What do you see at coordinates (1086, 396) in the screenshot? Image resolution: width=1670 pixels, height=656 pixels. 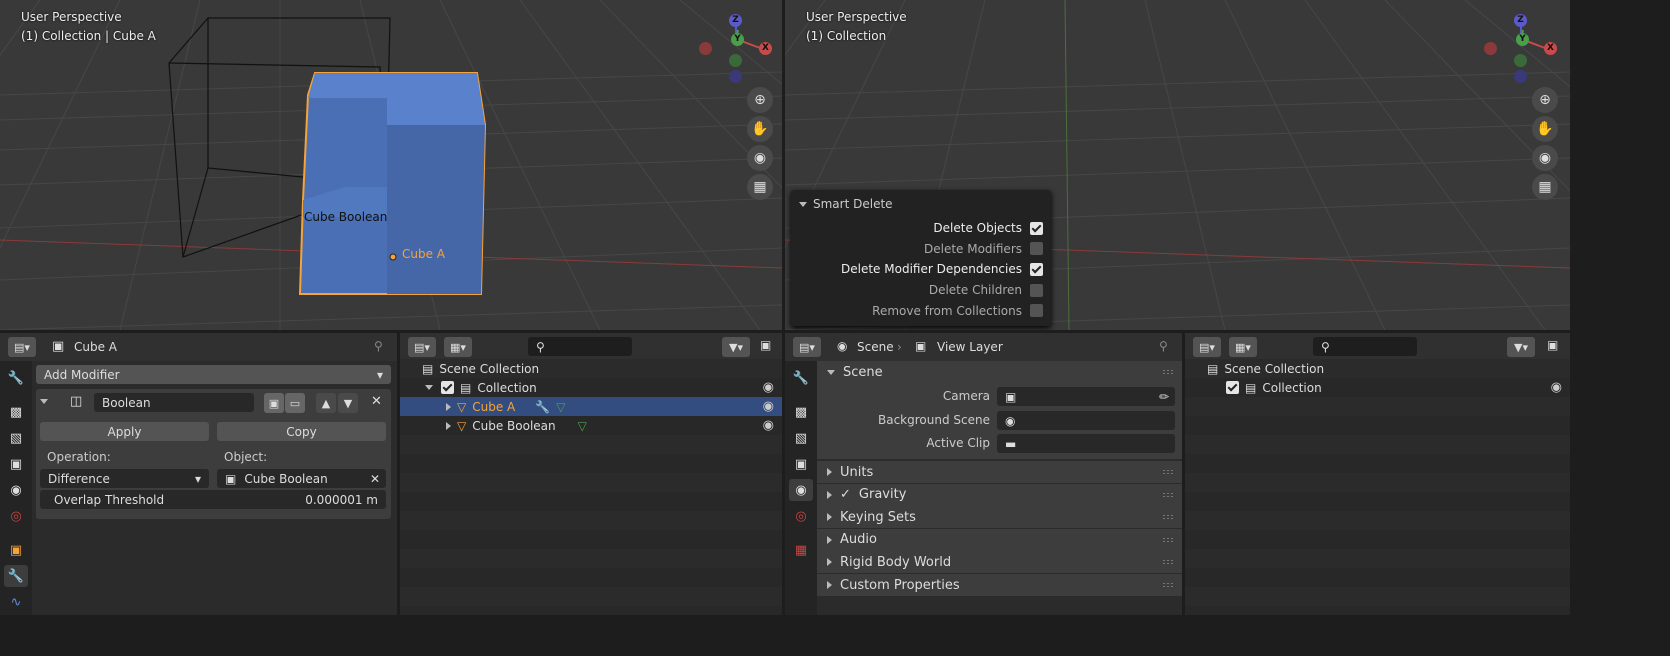 I see `camera-field: ▣ ✏` at bounding box center [1086, 396].